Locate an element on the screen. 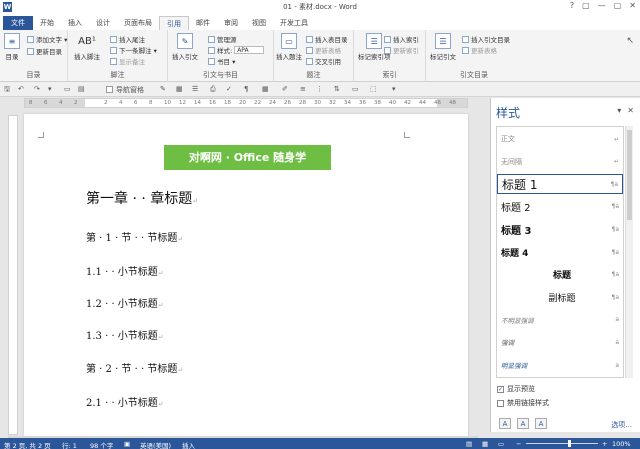 This screenshot has height=449, width=640. add-text-button: 添加文字 ▾ is located at coordinates (47, 39).